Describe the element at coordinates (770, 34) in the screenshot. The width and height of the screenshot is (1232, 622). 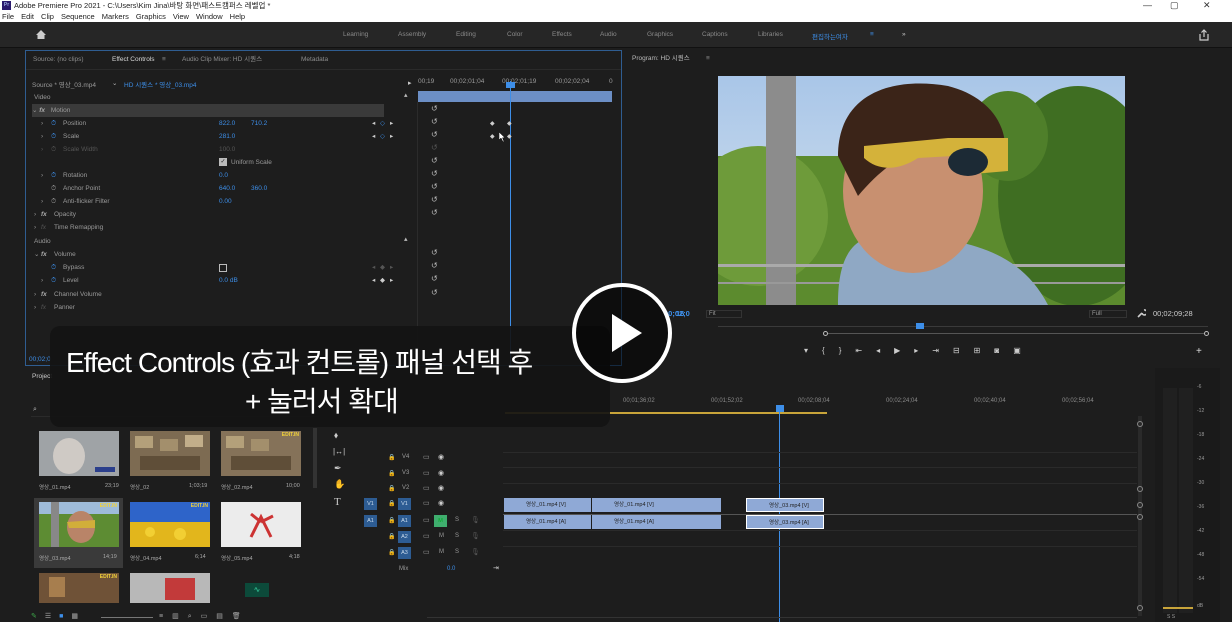
I see `workspace-libraries: Libraries` at that location.